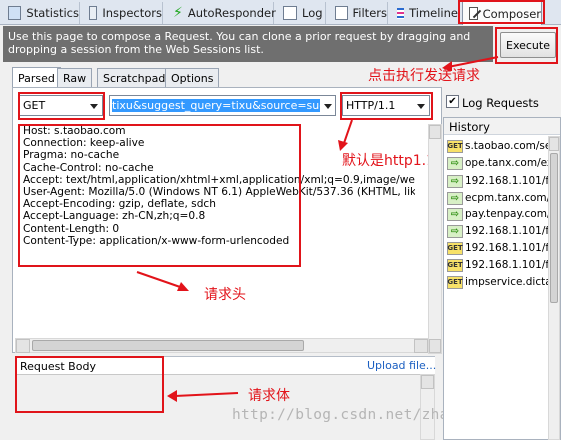  What do you see at coordinates (269, 396) in the screenshot?
I see `annotation-body: 请求体` at bounding box center [269, 396].